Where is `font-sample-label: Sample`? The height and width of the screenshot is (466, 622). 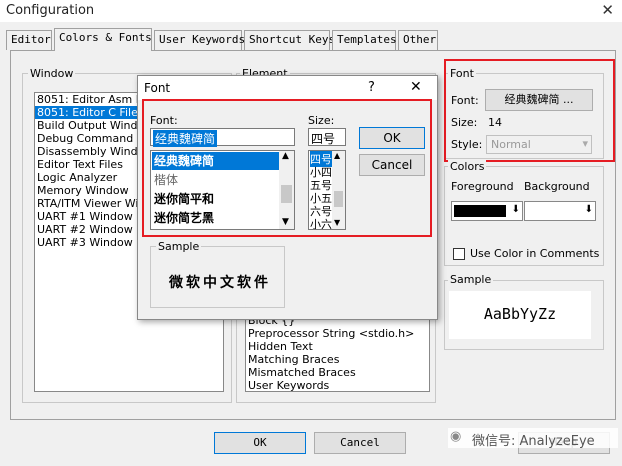 font-sample-label: Sample is located at coordinates (179, 246).